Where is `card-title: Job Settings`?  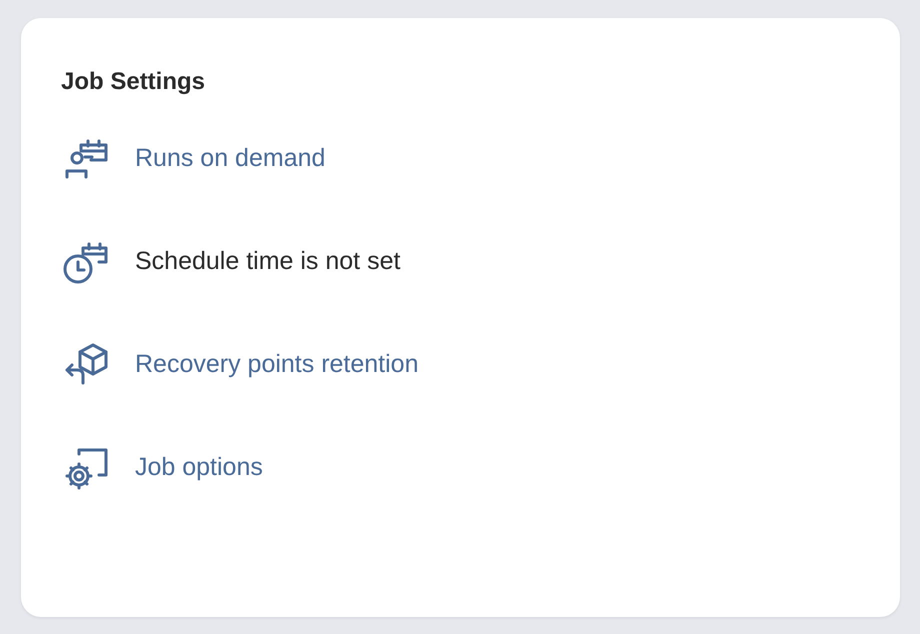
card-title: Job Settings is located at coordinates (133, 82).